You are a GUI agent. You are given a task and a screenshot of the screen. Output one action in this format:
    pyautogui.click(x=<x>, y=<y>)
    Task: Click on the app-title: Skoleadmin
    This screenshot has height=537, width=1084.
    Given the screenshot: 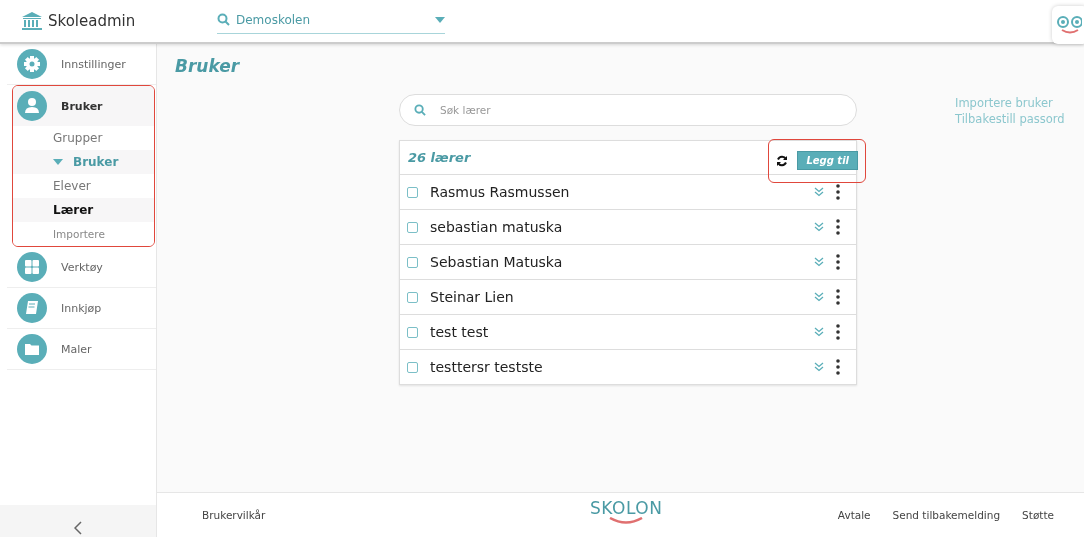 What is the action you would take?
    pyautogui.click(x=92, y=21)
    